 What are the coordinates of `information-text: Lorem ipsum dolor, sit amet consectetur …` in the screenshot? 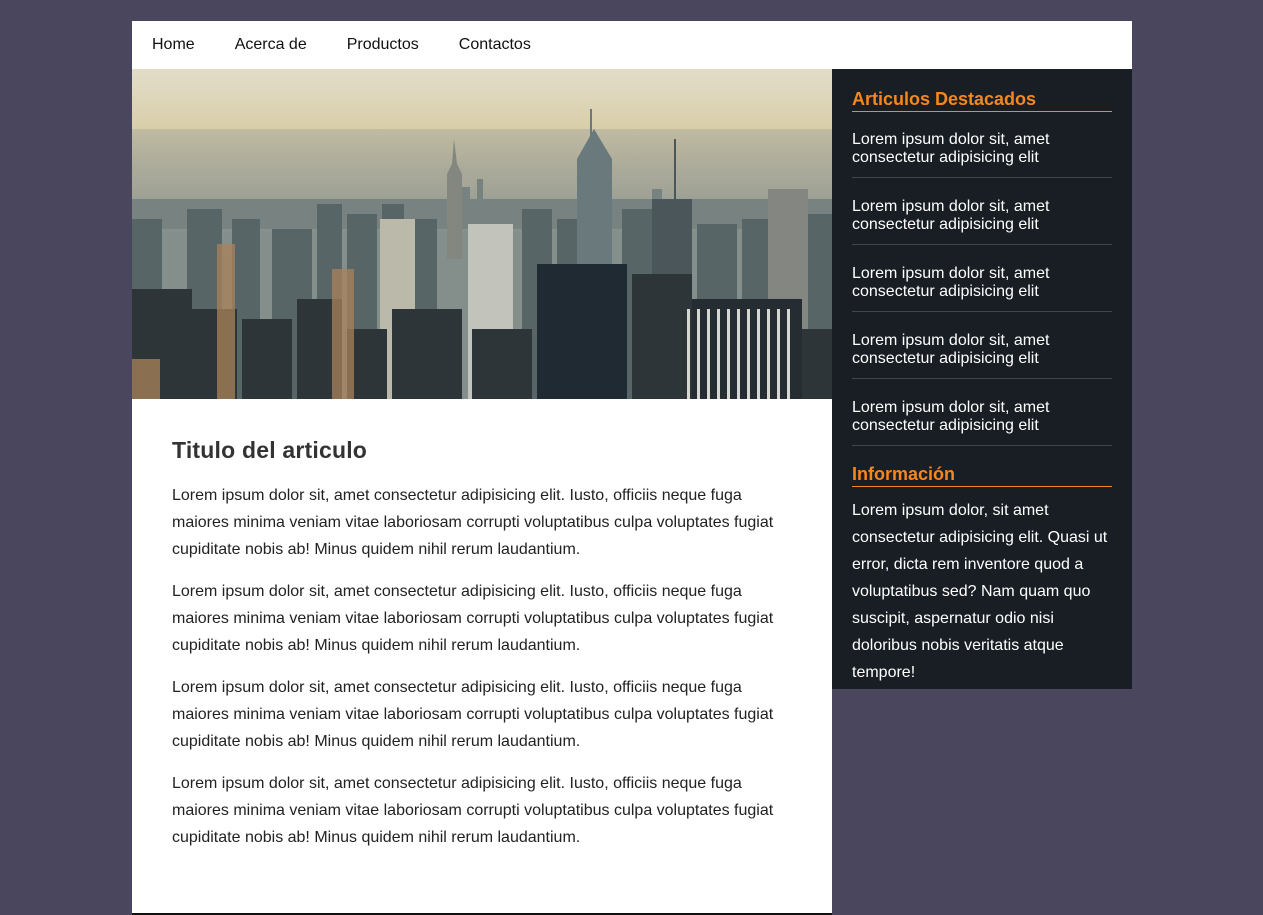 It's located at (980, 591).